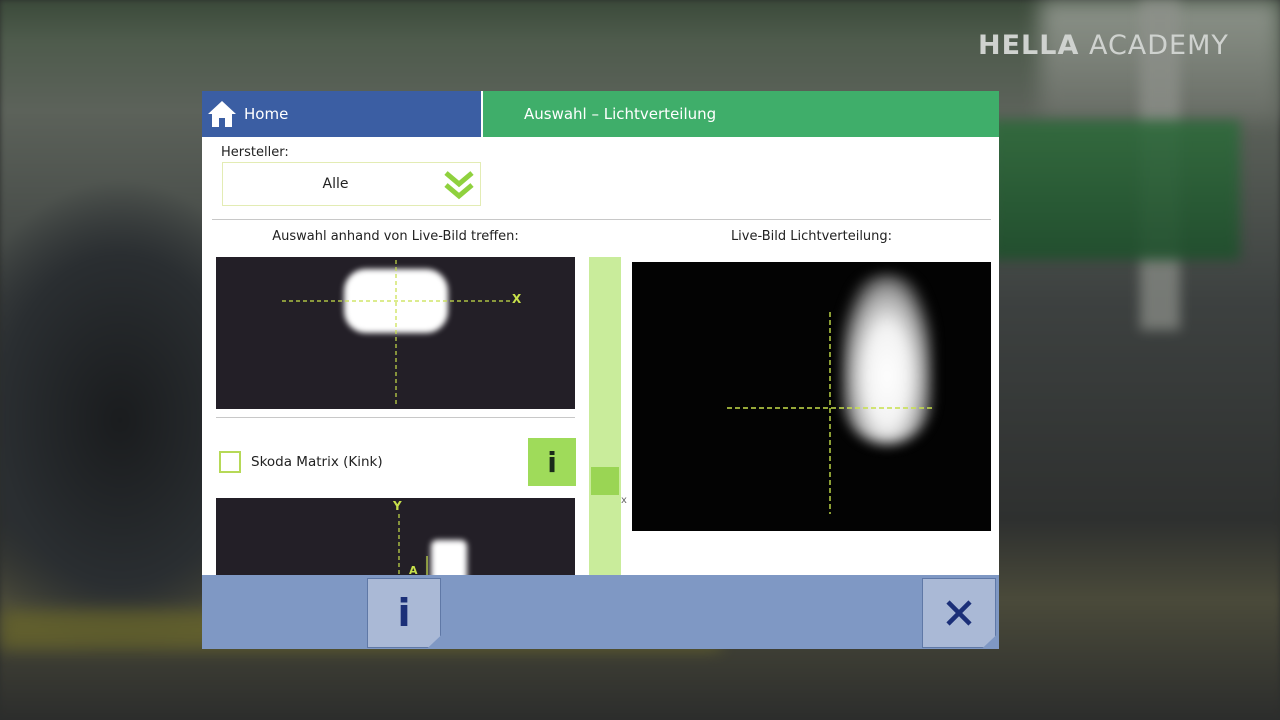 The width and height of the screenshot is (1280, 720). I want to click on close-icon, so click(959, 613).